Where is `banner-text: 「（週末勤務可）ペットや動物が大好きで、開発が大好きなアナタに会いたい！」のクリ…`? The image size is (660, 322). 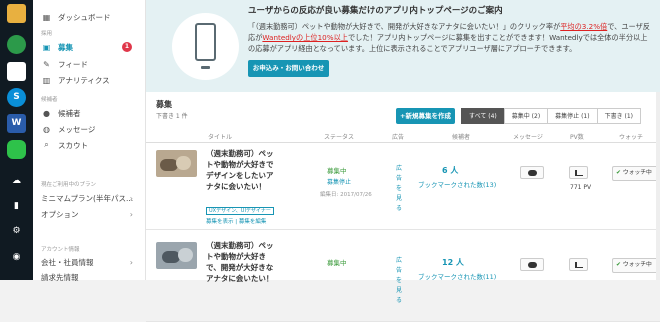
banner-text: 「（週末勤務可）ペットや動物が大好きで、開発が大好きなアナタに会いたい！」のクリ… is located at coordinates (449, 37).